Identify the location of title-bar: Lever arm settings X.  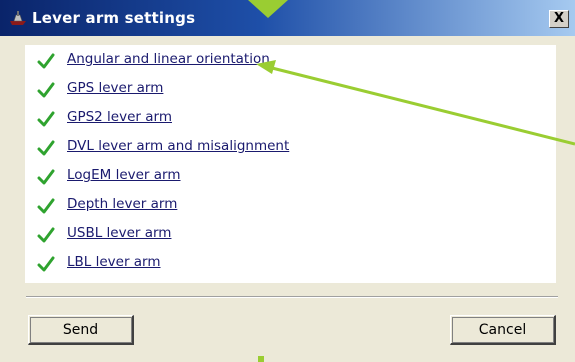
(287, 18).